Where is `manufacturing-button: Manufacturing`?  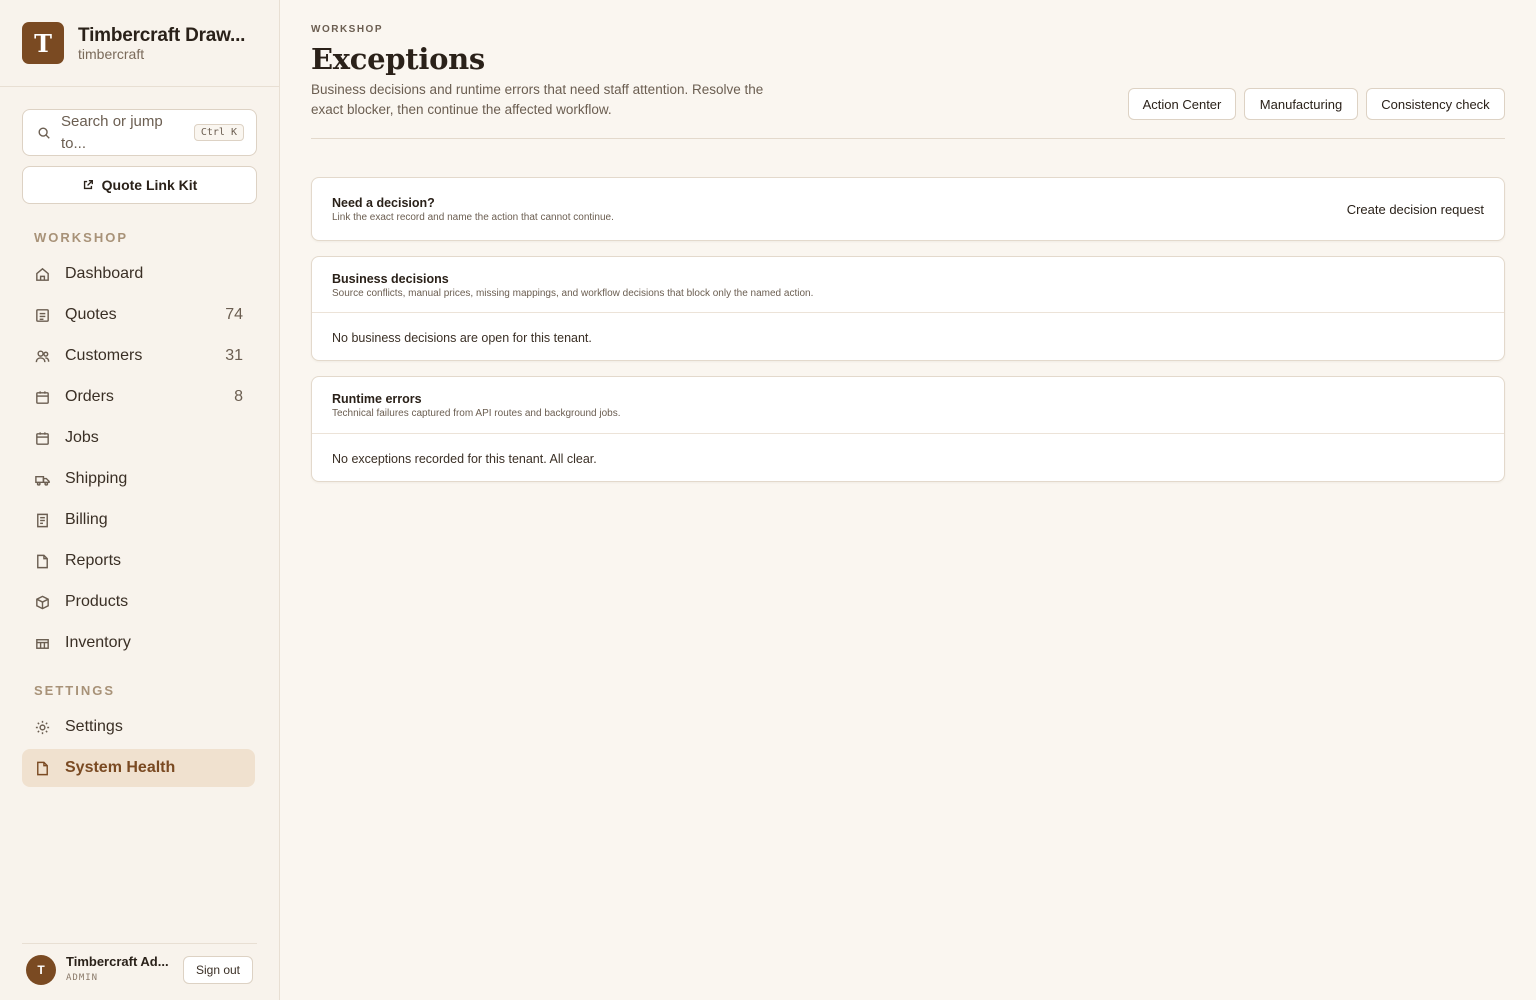 manufacturing-button: Manufacturing is located at coordinates (1301, 104).